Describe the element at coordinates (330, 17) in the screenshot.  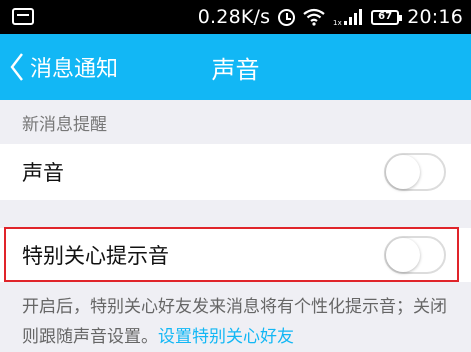
I see `status-bar-right: 0.28K/s 1x 67 20:16` at that location.